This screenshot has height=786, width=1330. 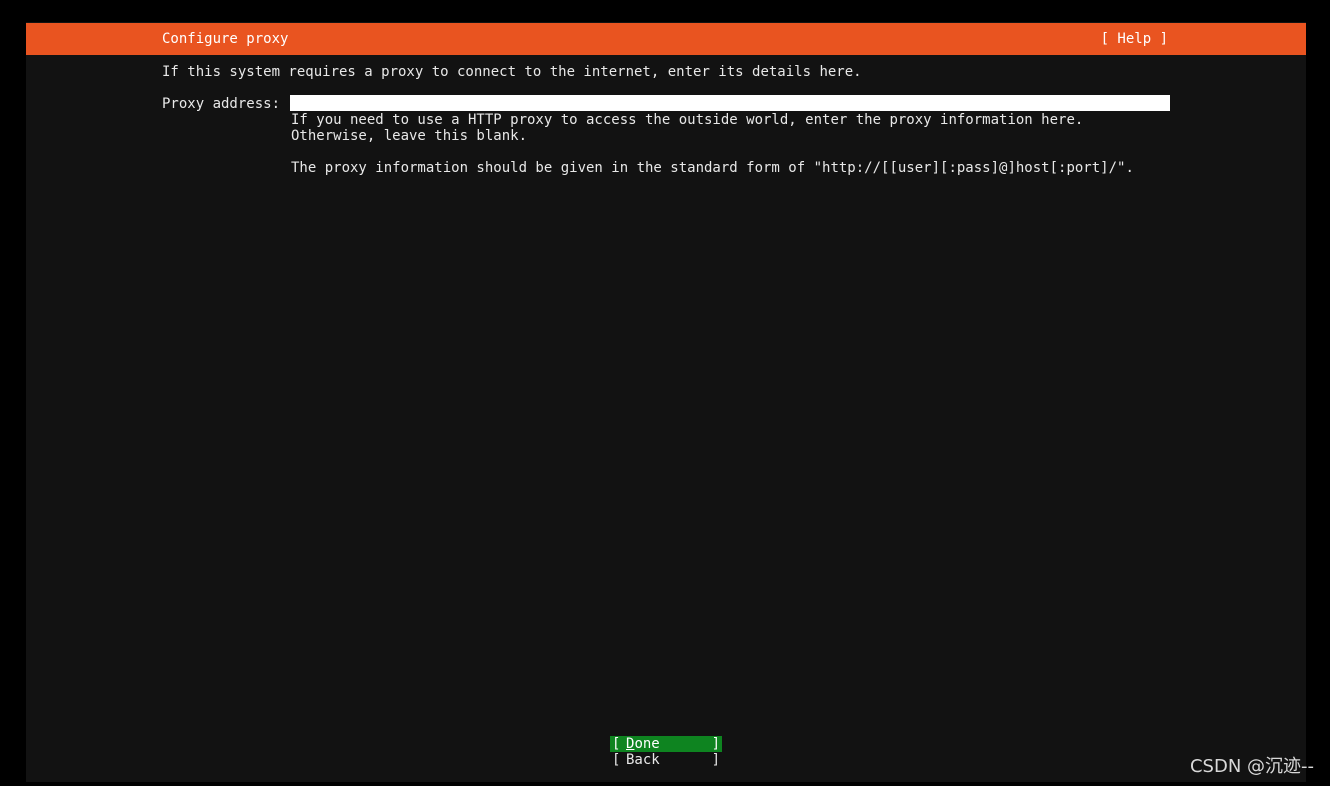 What do you see at coordinates (666, 760) in the screenshot?
I see `back-button: [ Back ]` at bounding box center [666, 760].